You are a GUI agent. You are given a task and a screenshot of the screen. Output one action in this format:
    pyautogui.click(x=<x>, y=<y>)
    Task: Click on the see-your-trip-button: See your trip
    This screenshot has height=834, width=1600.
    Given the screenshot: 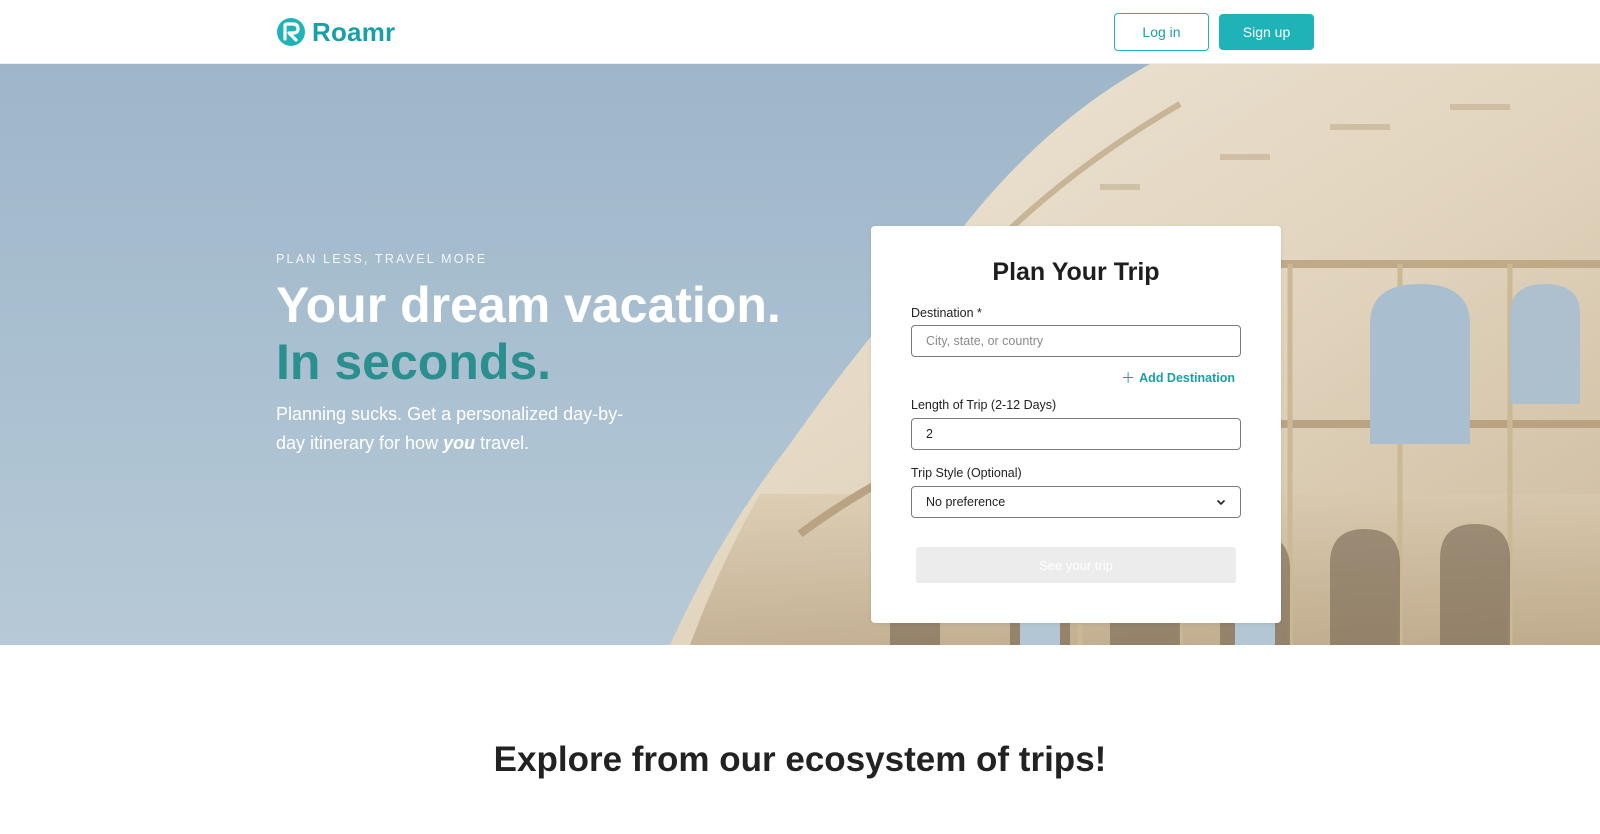 What is the action you would take?
    pyautogui.click(x=1076, y=565)
    